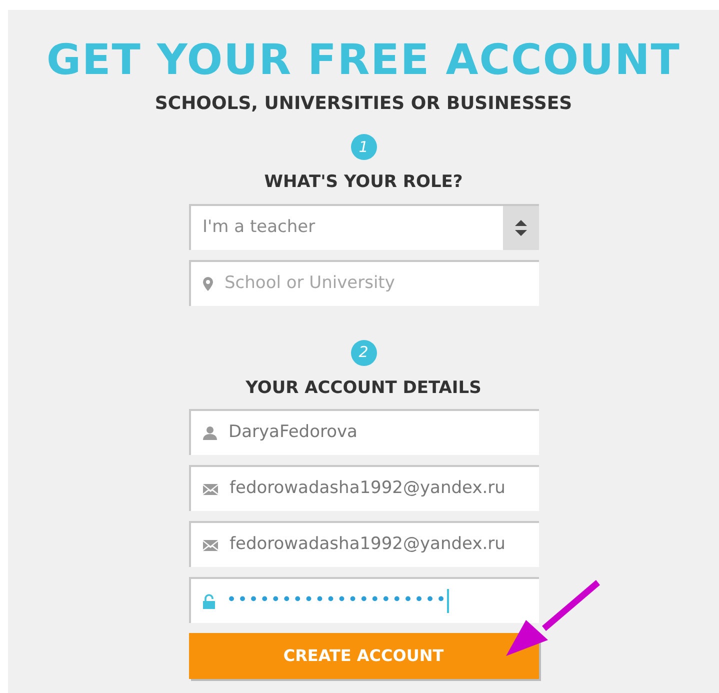  I want to click on password-dots: ••••••••••••••••••••, so click(337, 600).